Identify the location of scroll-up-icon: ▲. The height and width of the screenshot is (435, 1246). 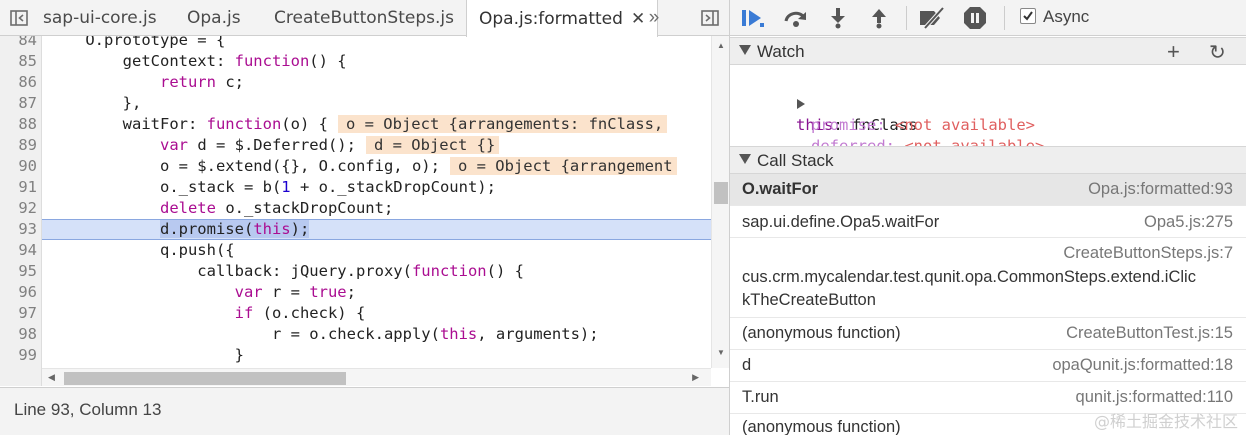
(721, 45).